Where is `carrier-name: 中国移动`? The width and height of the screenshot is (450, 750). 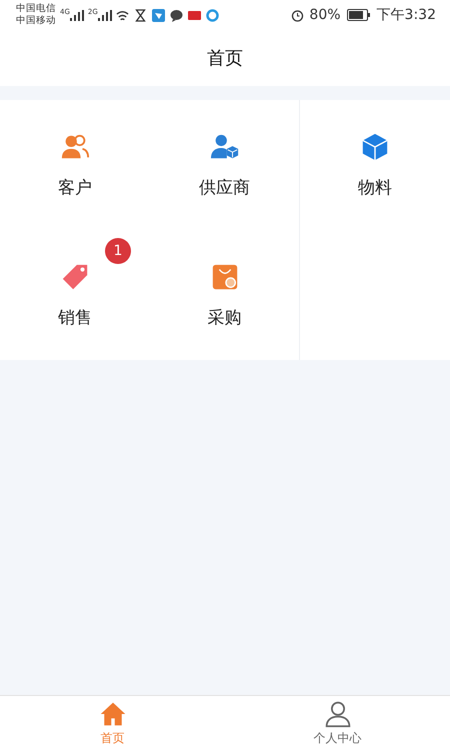
carrier-name: 中国移动 is located at coordinates (36, 21).